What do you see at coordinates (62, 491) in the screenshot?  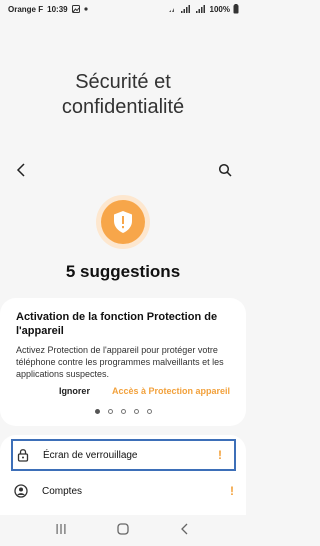 I see `list-item-label: Comptes` at bounding box center [62, 491].